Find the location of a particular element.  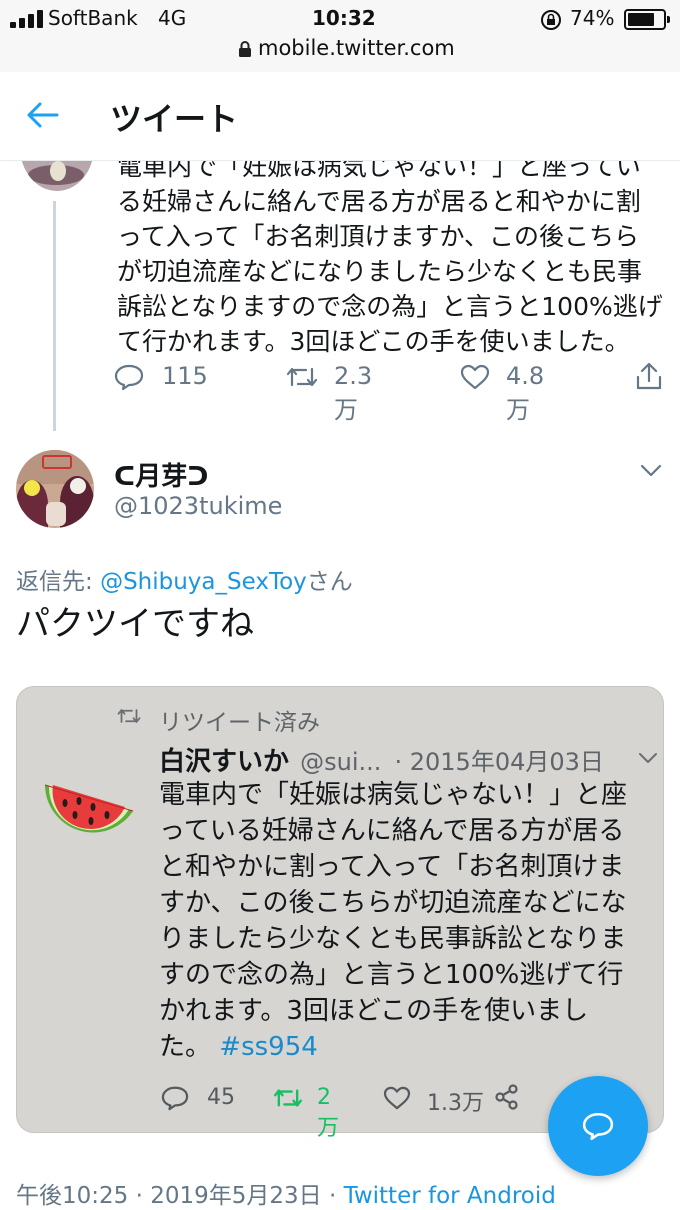

top-bar: ツイート is located at coordinates (340, 116).